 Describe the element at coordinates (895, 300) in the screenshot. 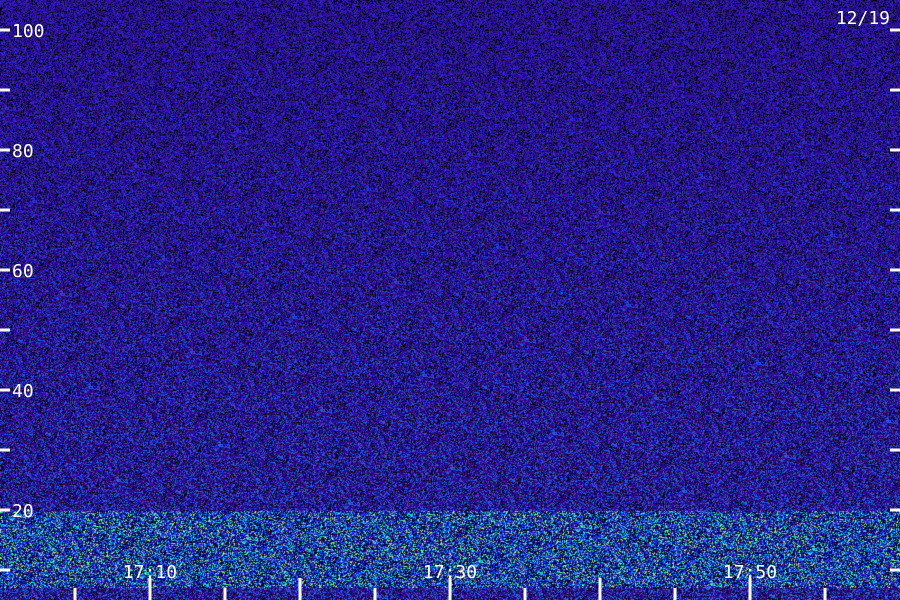

I see `y-axis-right-ticks` at that location.